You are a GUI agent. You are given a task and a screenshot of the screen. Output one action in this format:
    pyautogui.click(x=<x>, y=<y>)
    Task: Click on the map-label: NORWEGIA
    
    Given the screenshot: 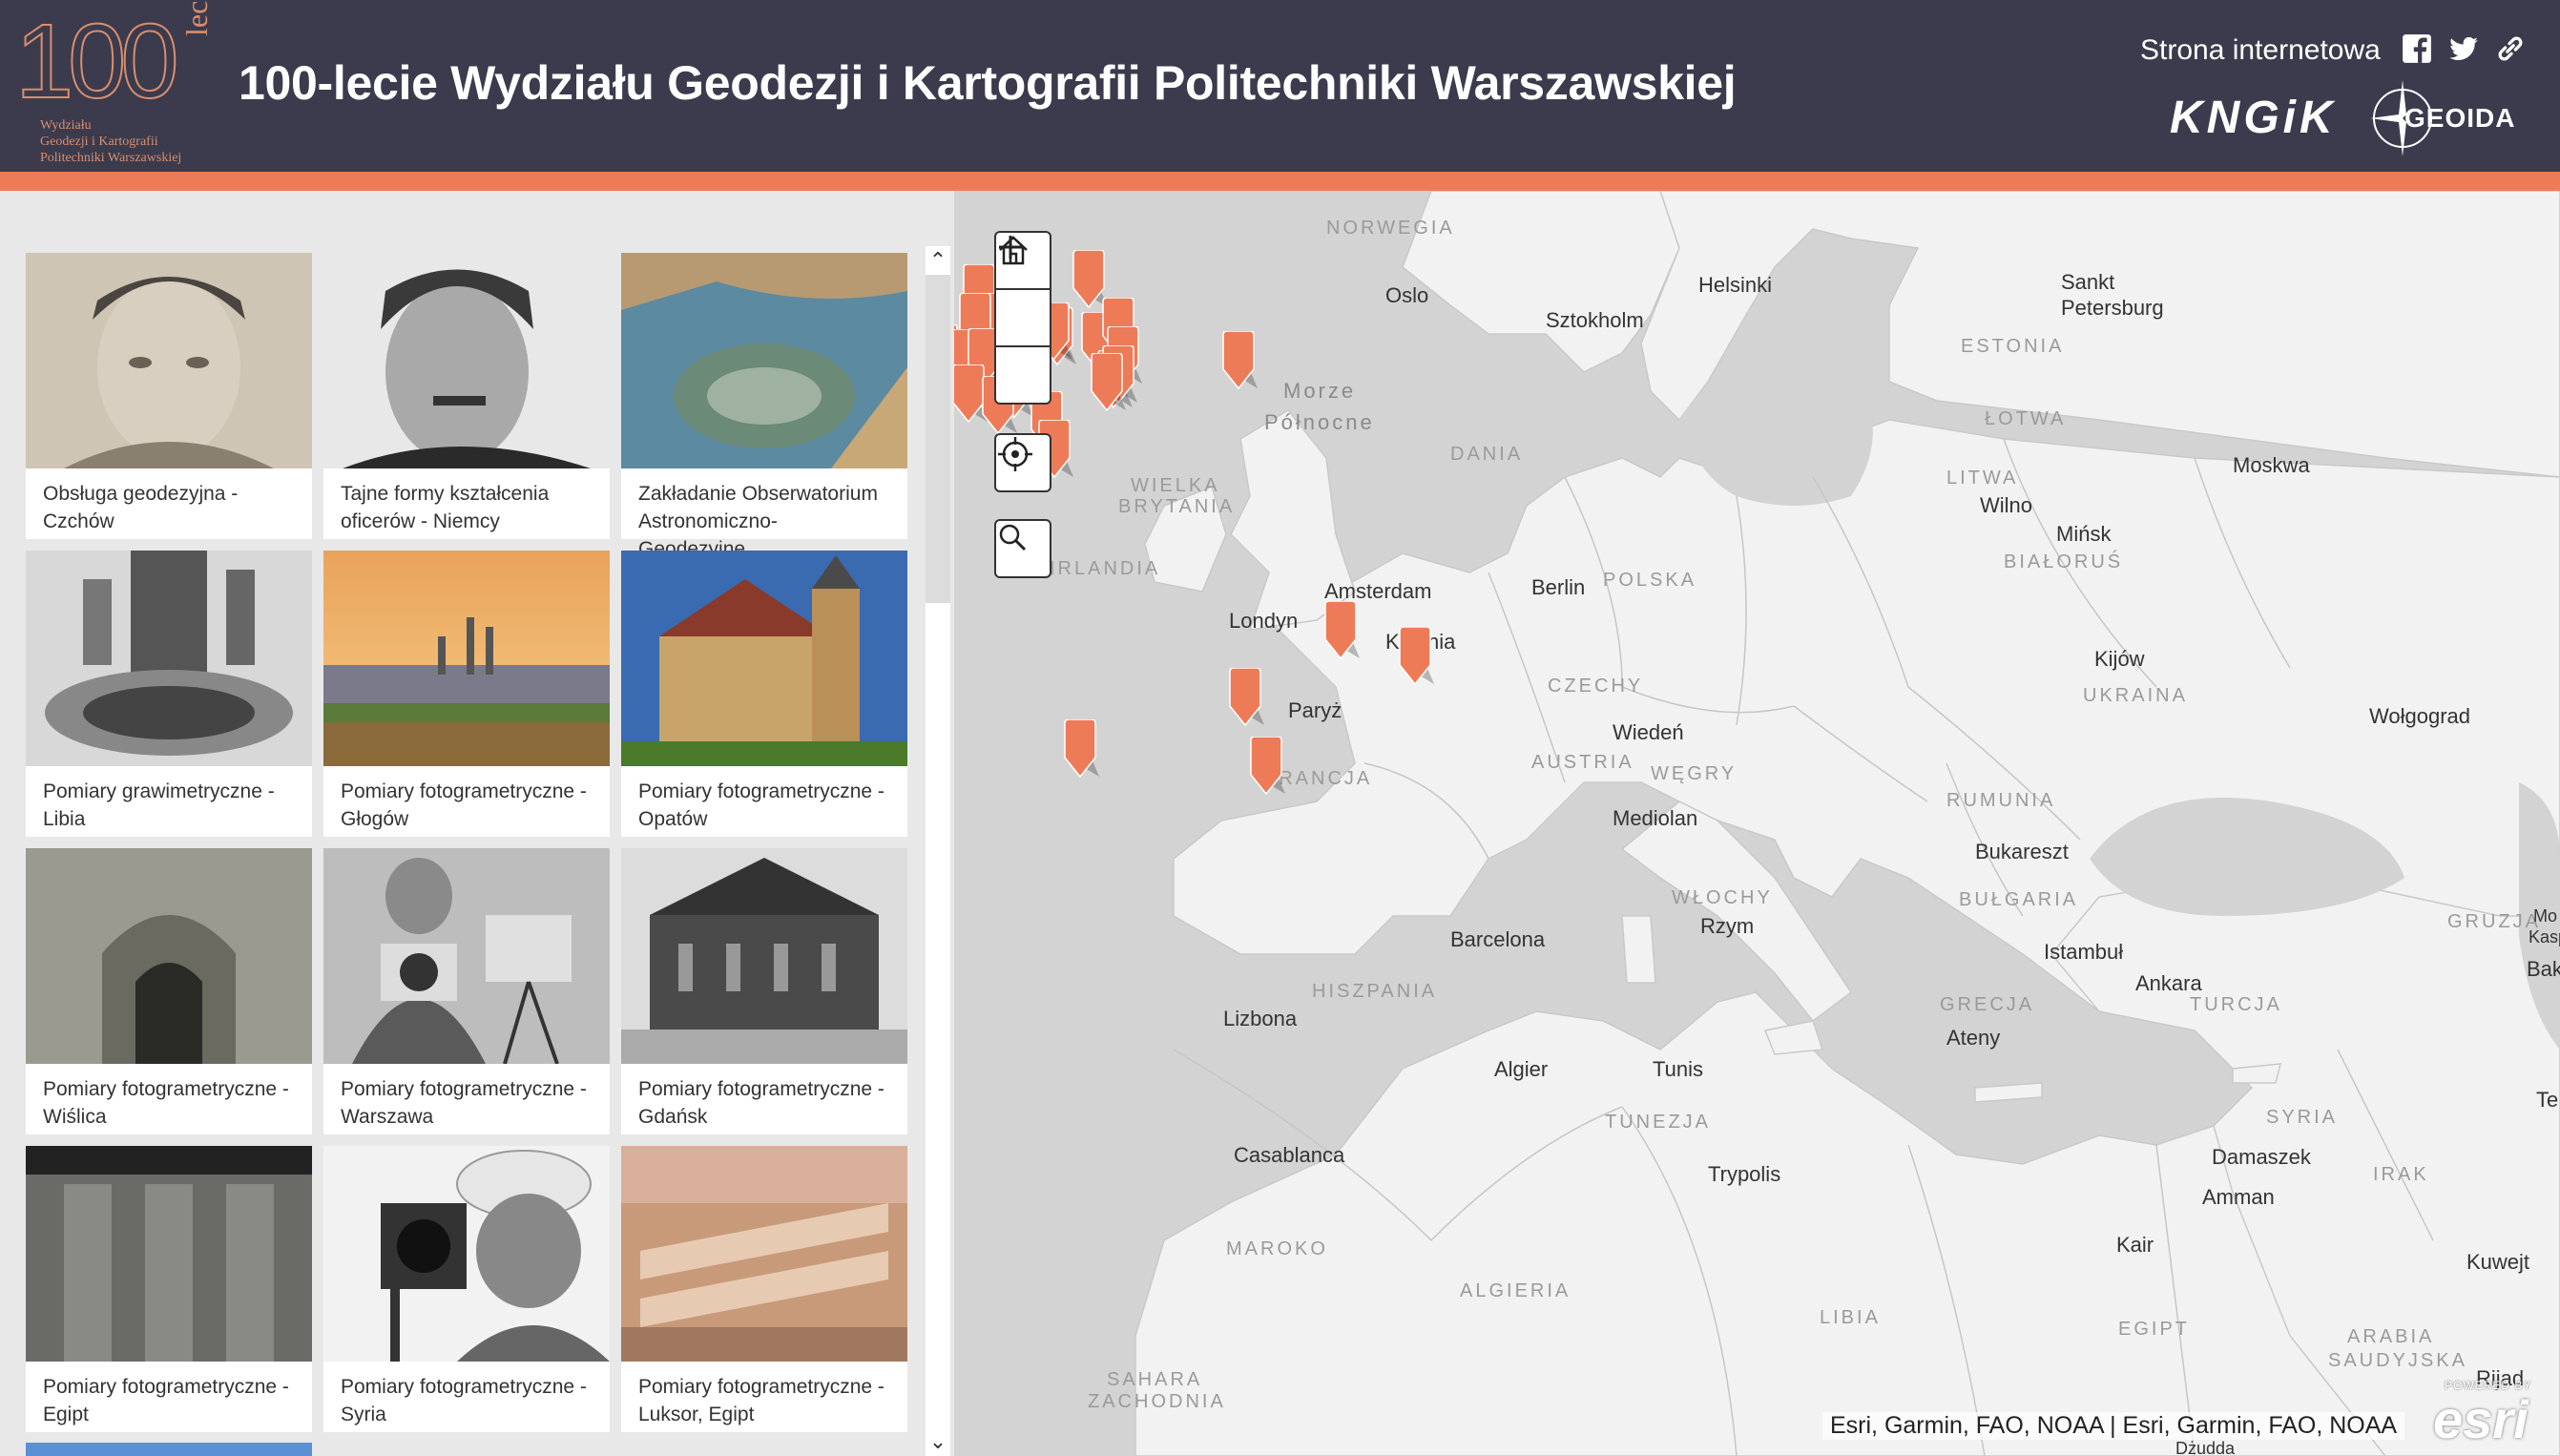 What is the action you would take?
    pyautogui.click(x=1390, y=229)
    